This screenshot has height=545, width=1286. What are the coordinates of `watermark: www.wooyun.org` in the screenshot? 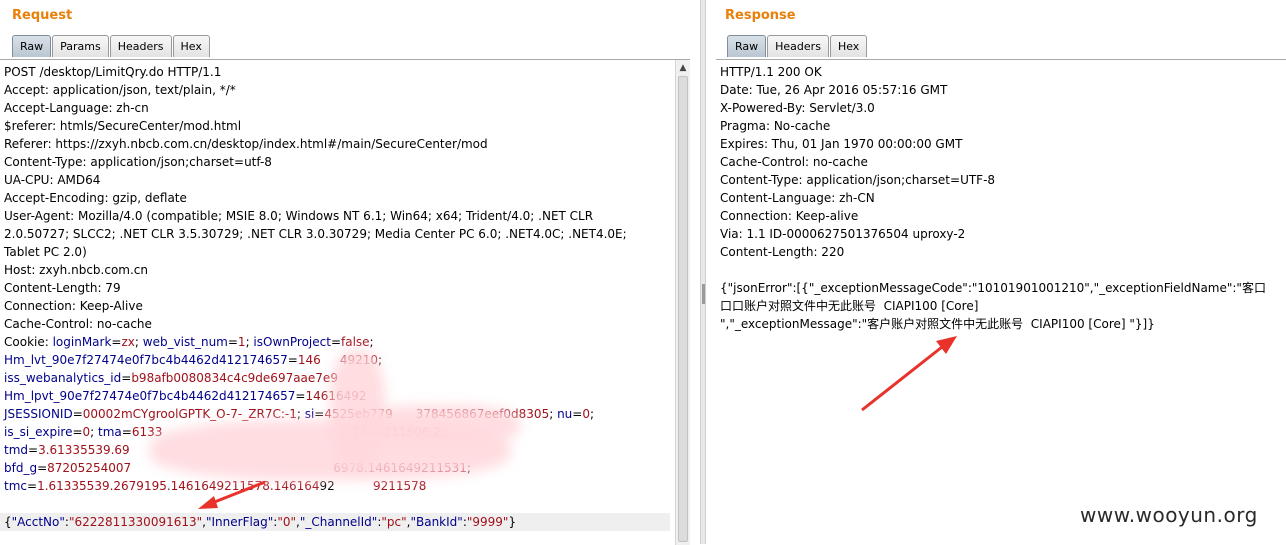 It's located at (1169, 515).